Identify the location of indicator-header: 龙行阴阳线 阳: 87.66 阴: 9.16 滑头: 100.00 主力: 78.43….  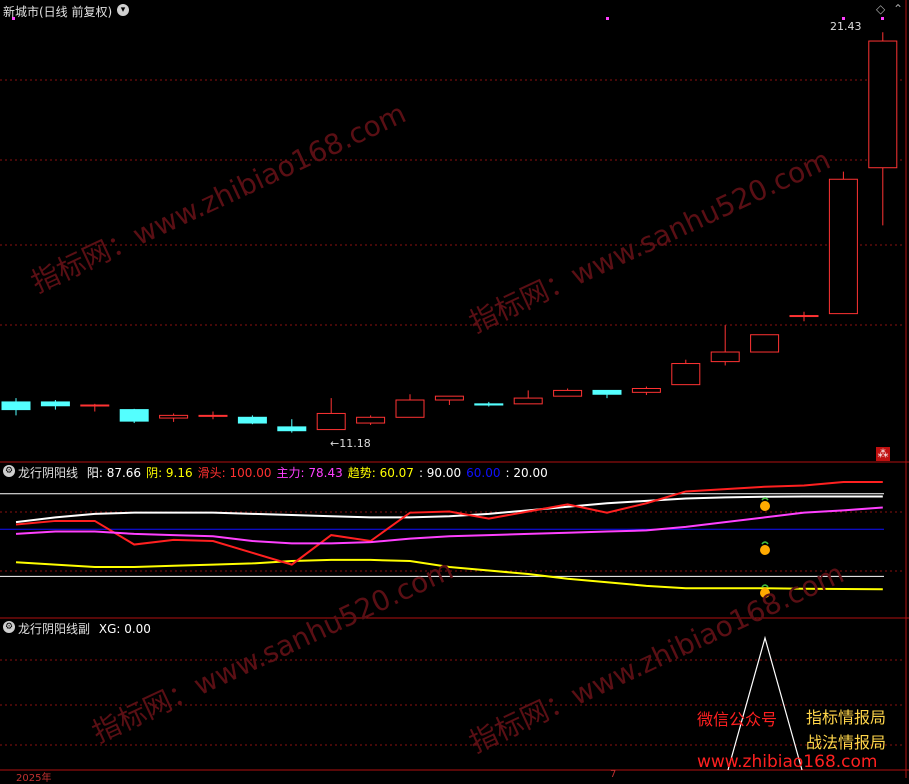
(283, 472).